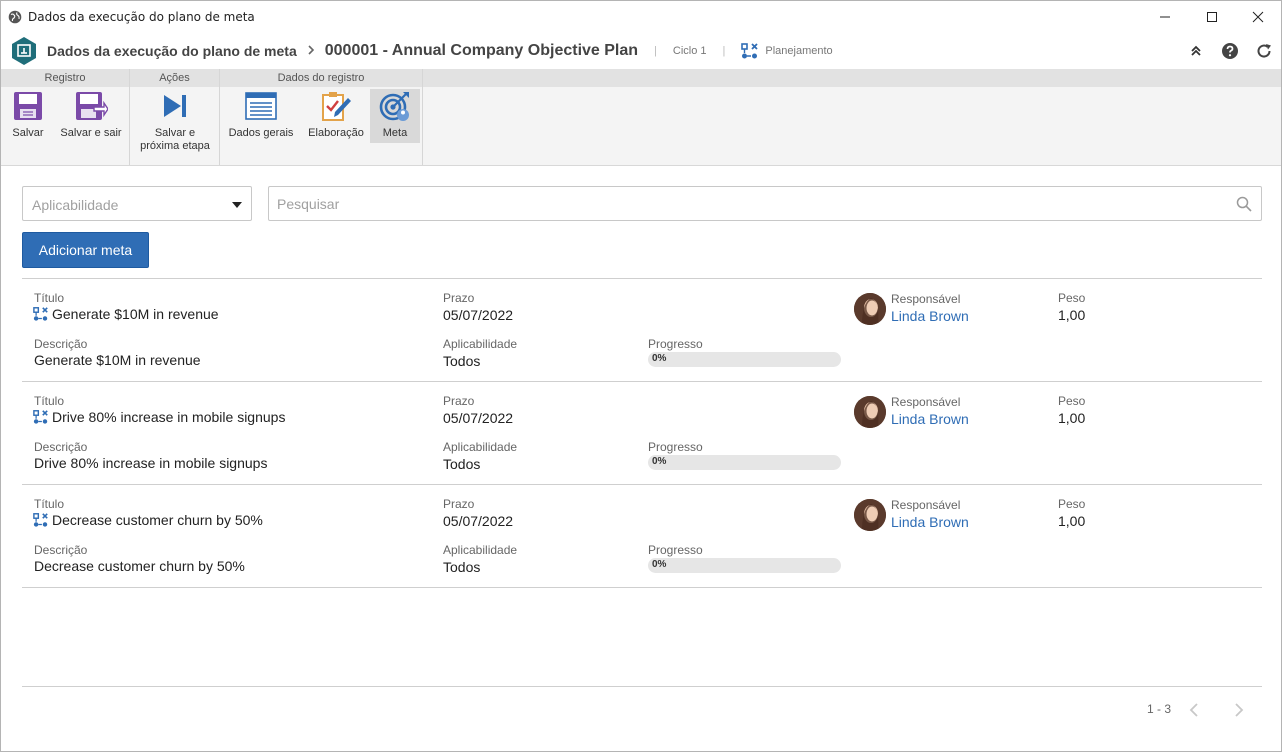 This screenshot has height=752, width=1282. What do you see at coordinates (395, 133) in the screenshot?
I see `button-label: Meta` at bounding box center [395, 133].